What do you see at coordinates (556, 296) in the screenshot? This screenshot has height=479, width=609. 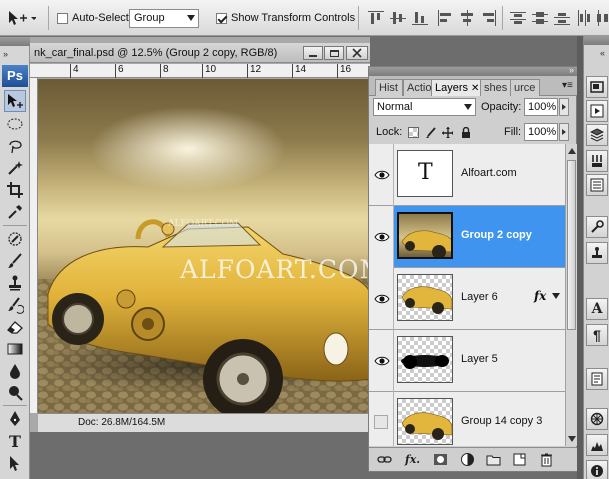 I see `effects-expand-arrow-icon` at bounding box center [556, 296].